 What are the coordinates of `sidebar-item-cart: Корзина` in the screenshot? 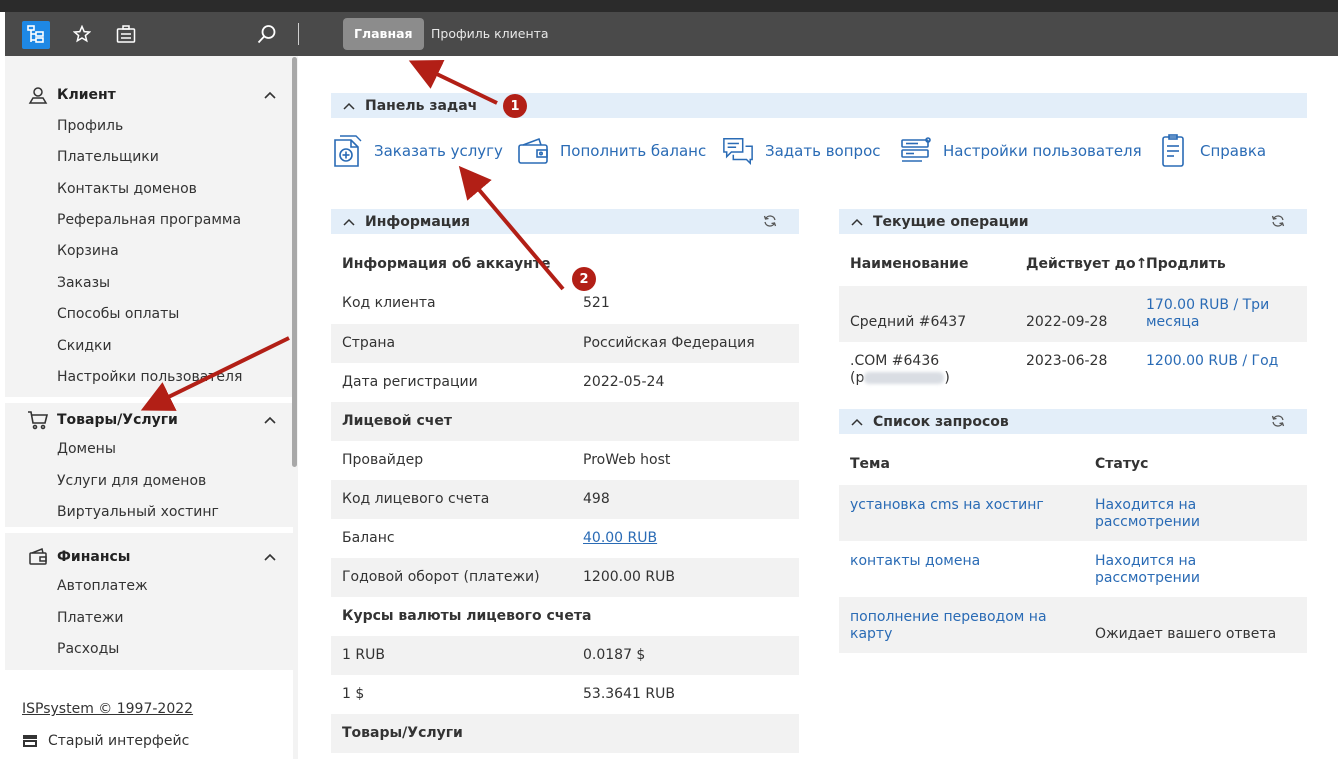 It's located at (88, 251).